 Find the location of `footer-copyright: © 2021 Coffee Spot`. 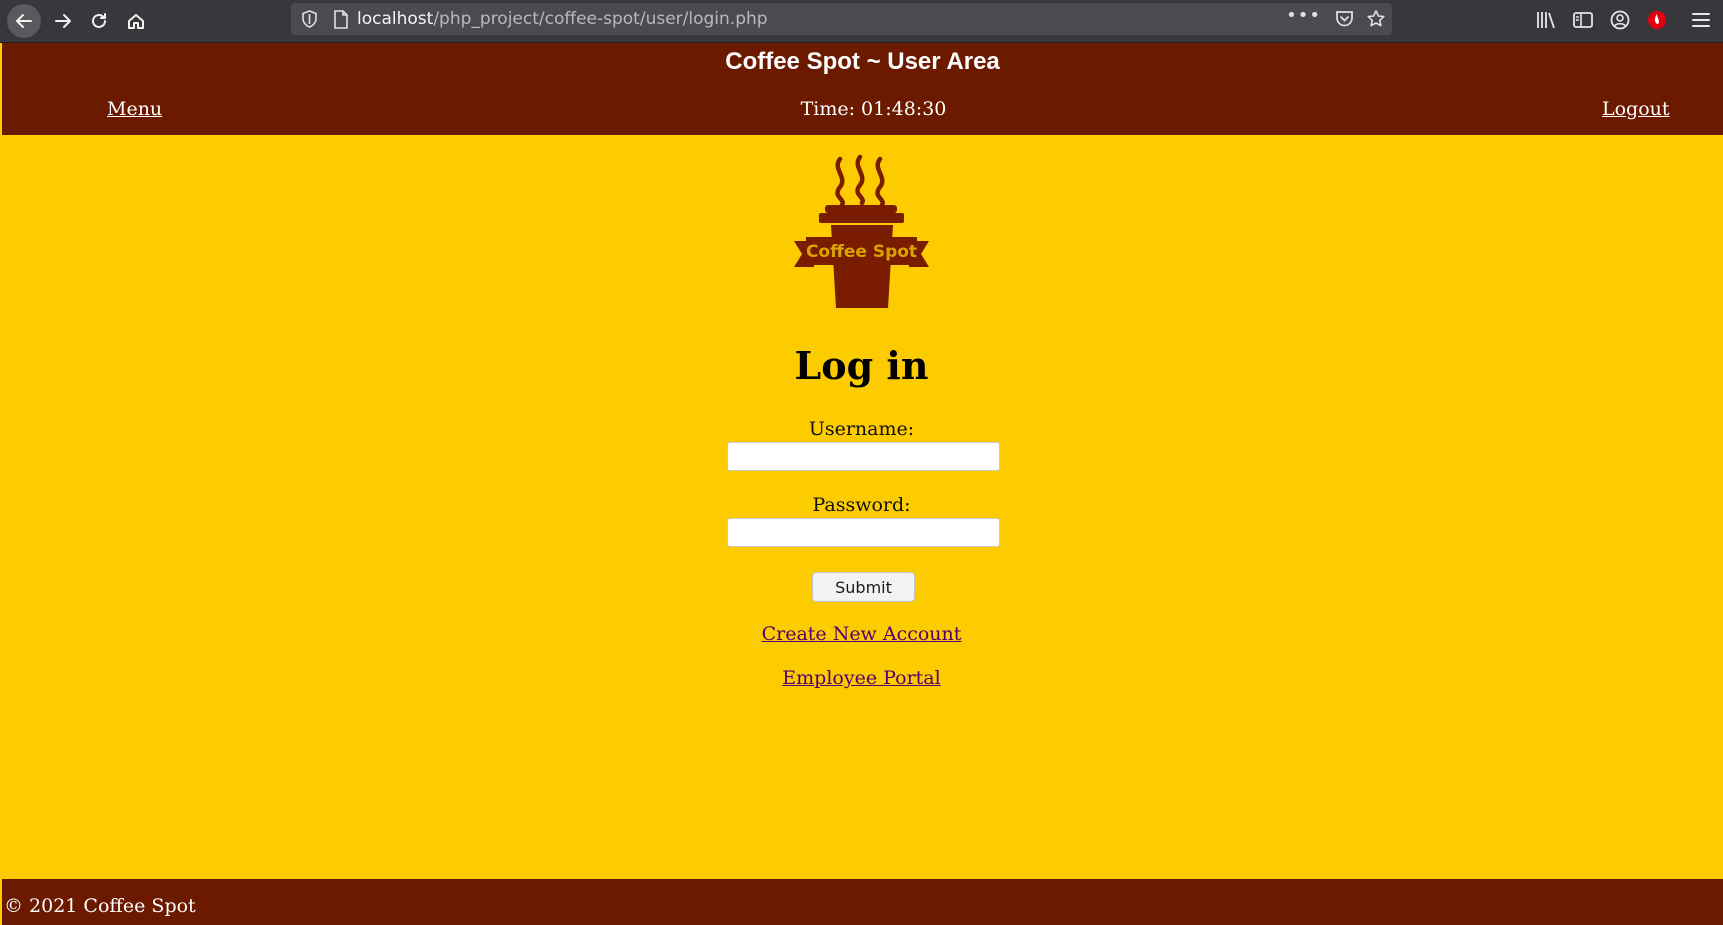

footer-copyright: © 2021 Coffee Spot is located at coordinates (100, 906).